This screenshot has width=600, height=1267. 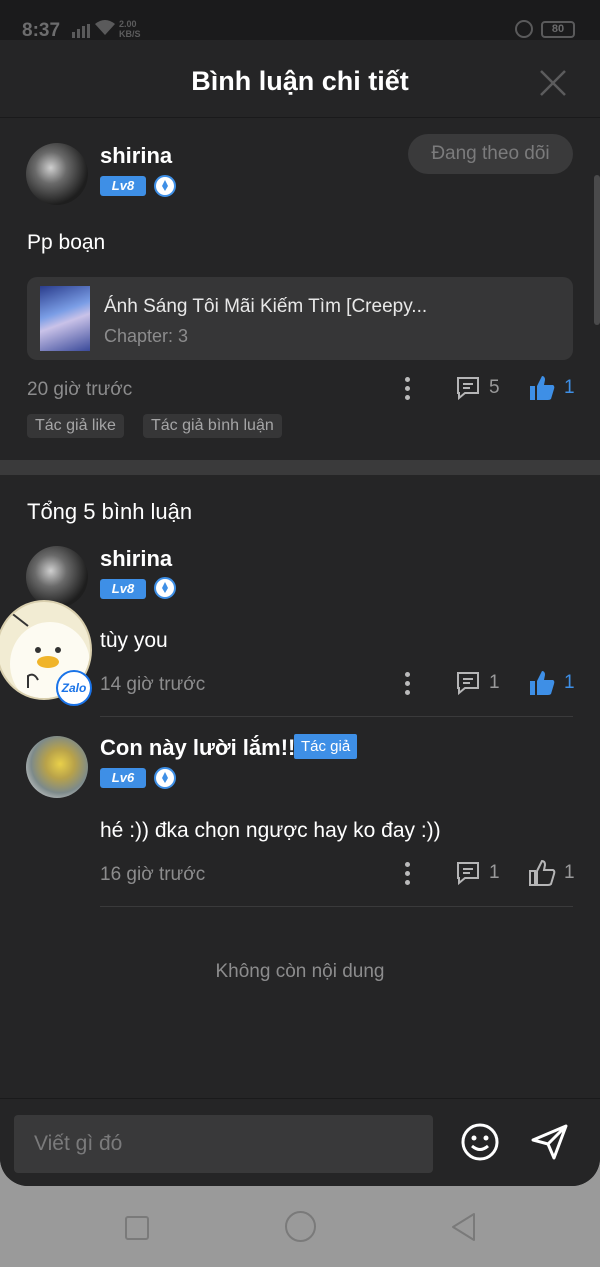 What do you see at coordinates (41, 30) in the screenshot?
I see `status-time: 8:37` at bounding box center [41, 30].